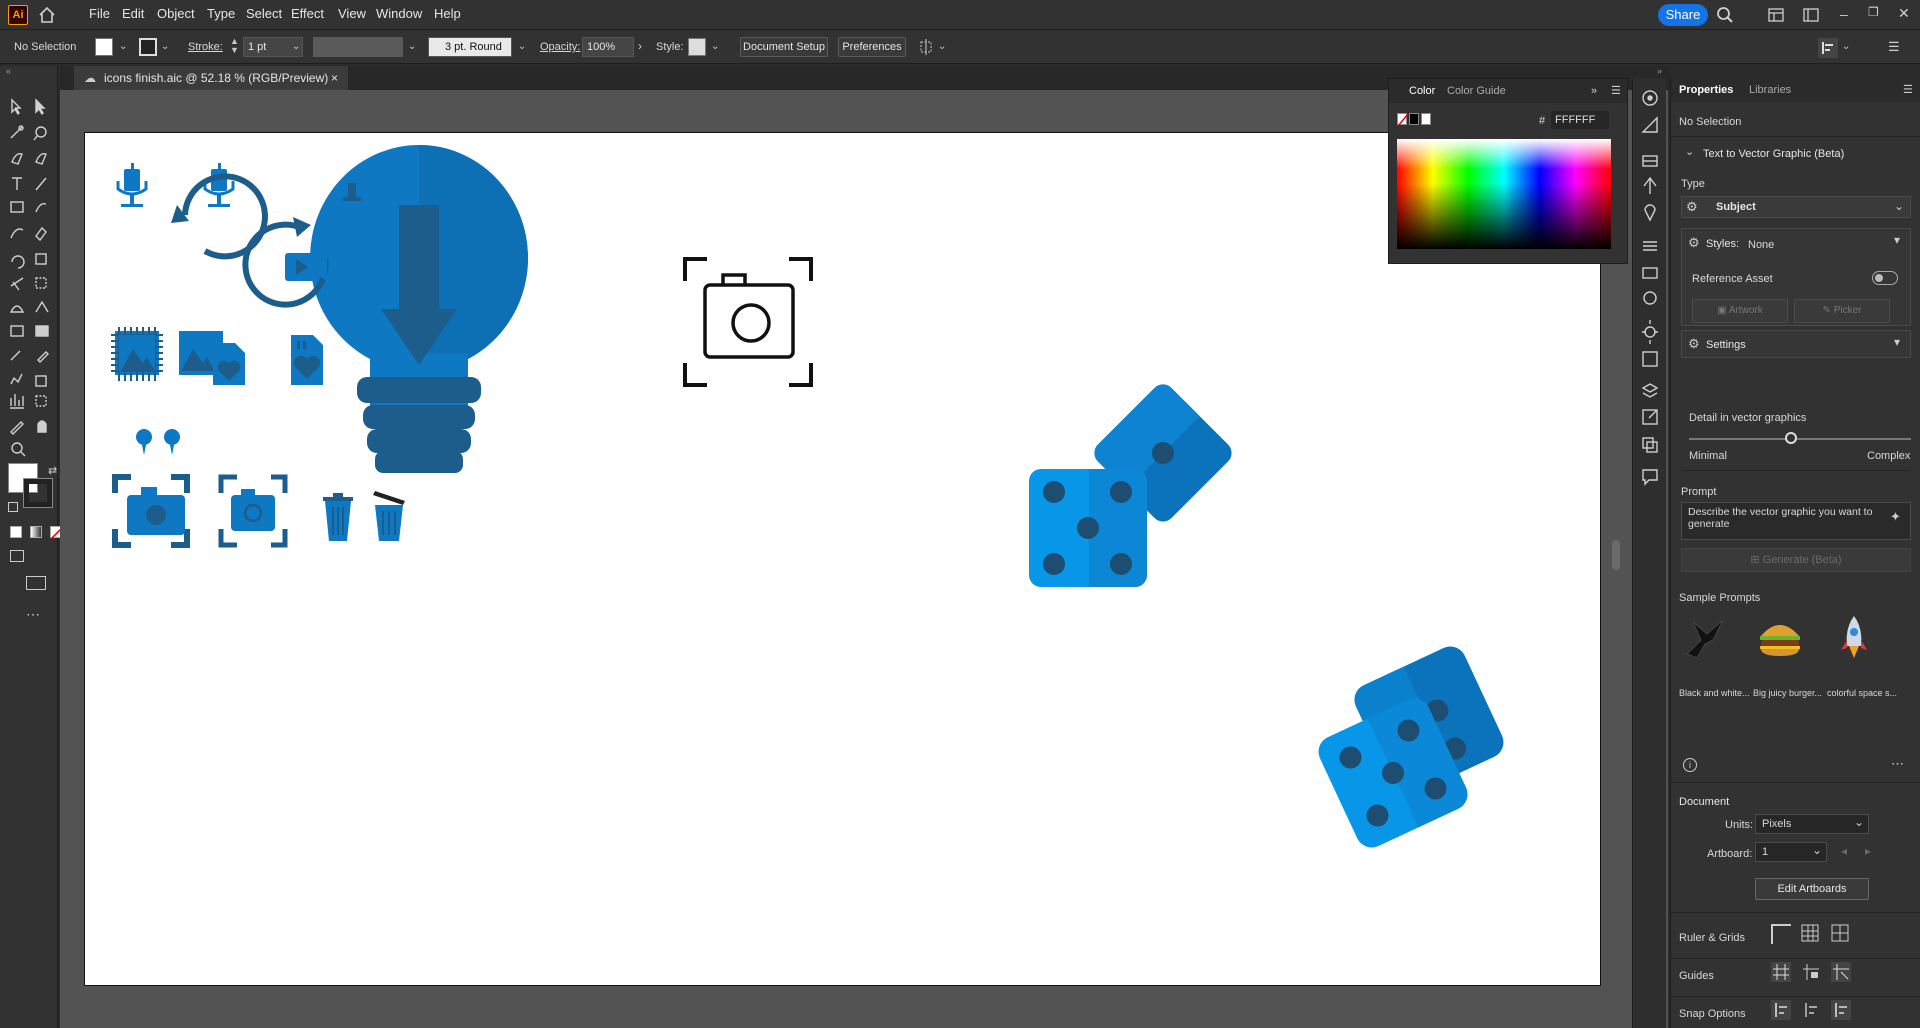  What do you see at coordinates (1770, 90) in the screenshot?
I see `tab-libraries: Libraries` at bounding box center [1770, 90].